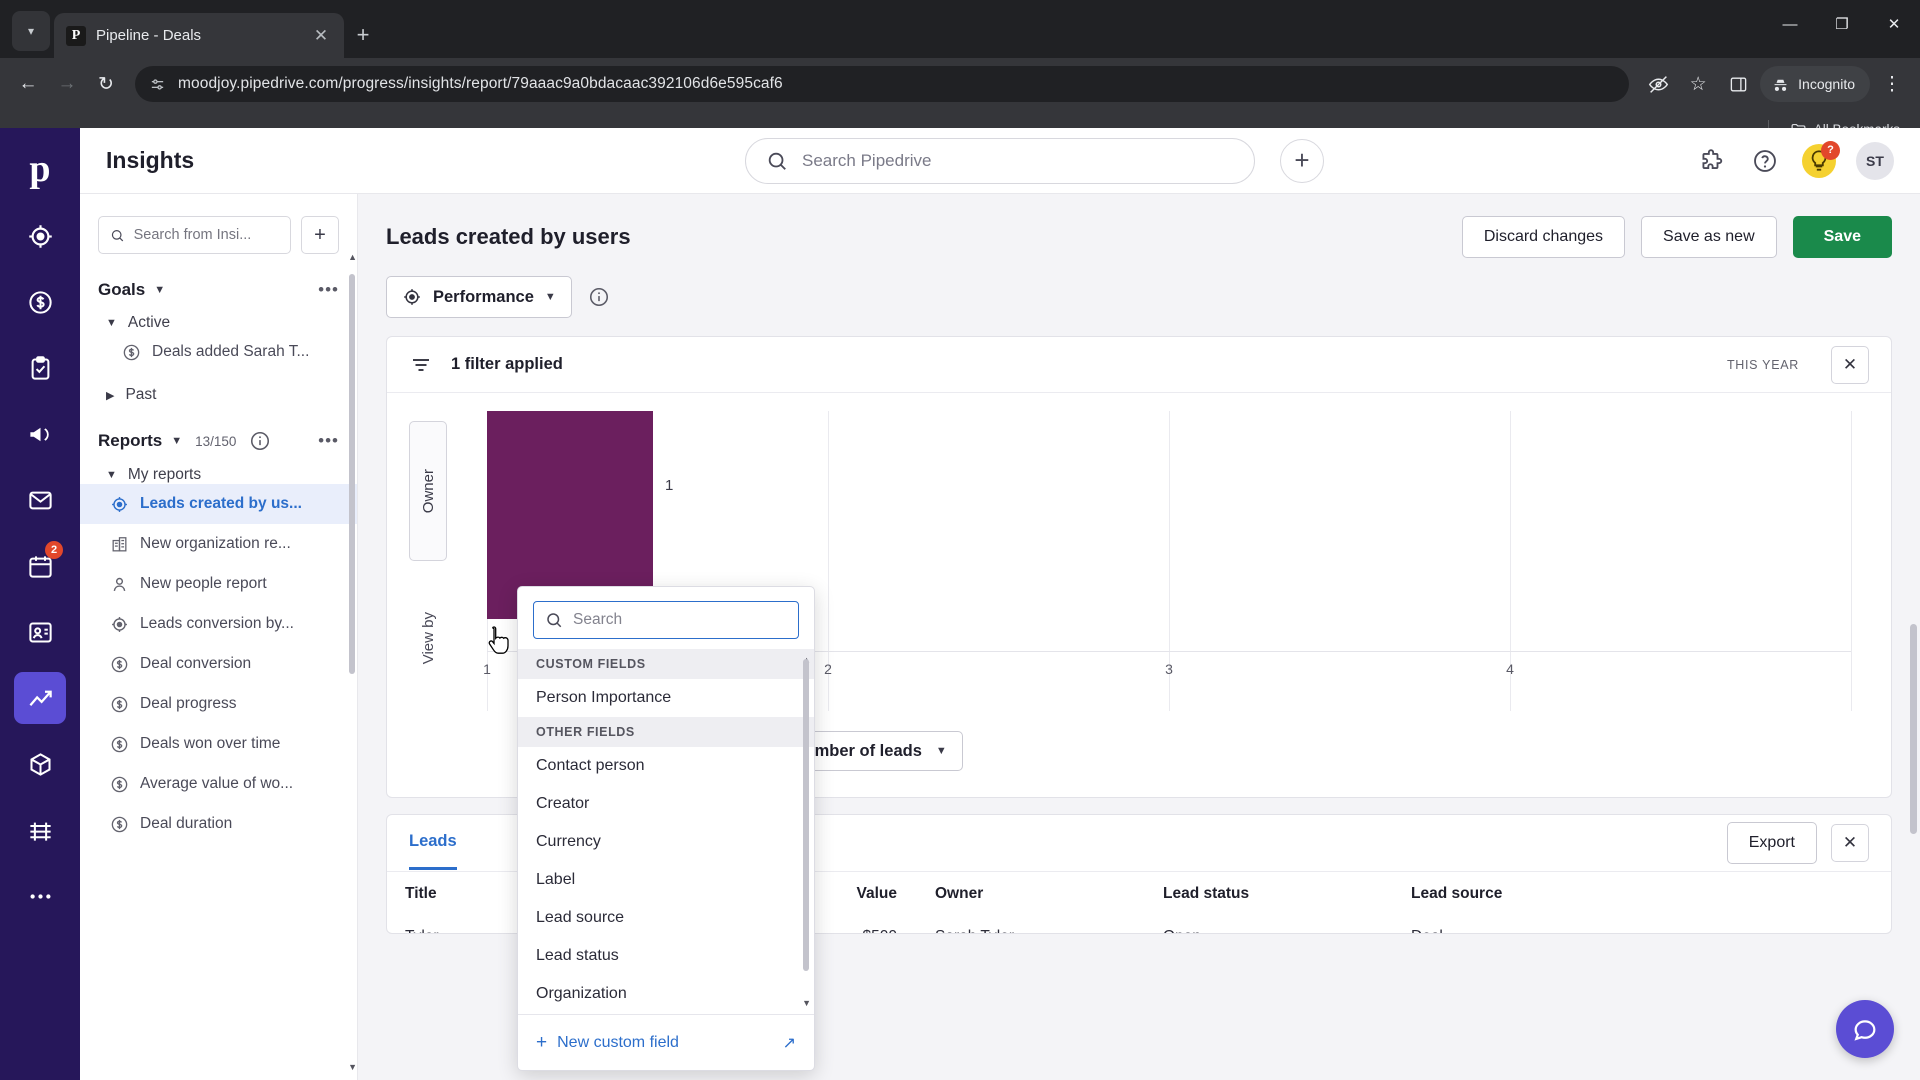  Describe the element at coordinates (363, 35) in the screenshot. I see `new-tab-button: +` at that location.